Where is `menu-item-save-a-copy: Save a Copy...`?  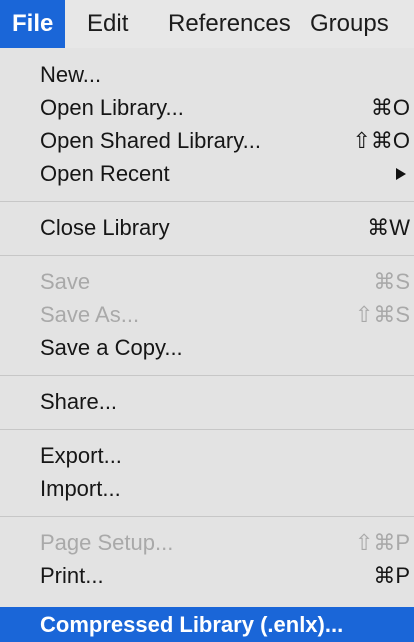 menu-item-save-a-copy: Save a Copy... is located at coordinates (207, 347).